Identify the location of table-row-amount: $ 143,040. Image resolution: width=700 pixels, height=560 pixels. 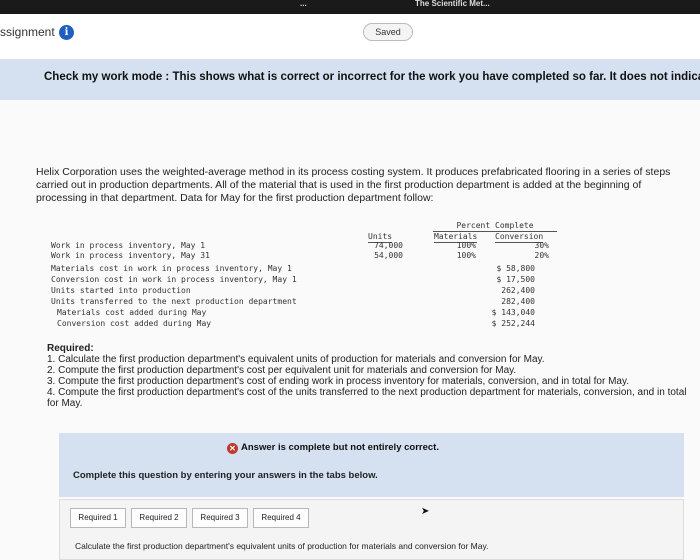
(513, 312).